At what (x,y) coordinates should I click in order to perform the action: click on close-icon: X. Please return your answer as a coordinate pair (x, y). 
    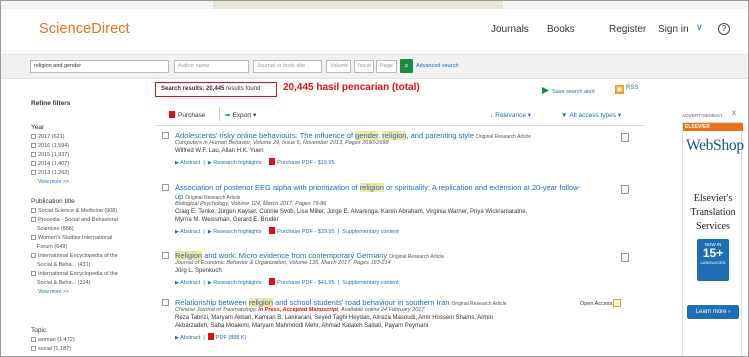
    Looking at the image, I should click on (734, 114).